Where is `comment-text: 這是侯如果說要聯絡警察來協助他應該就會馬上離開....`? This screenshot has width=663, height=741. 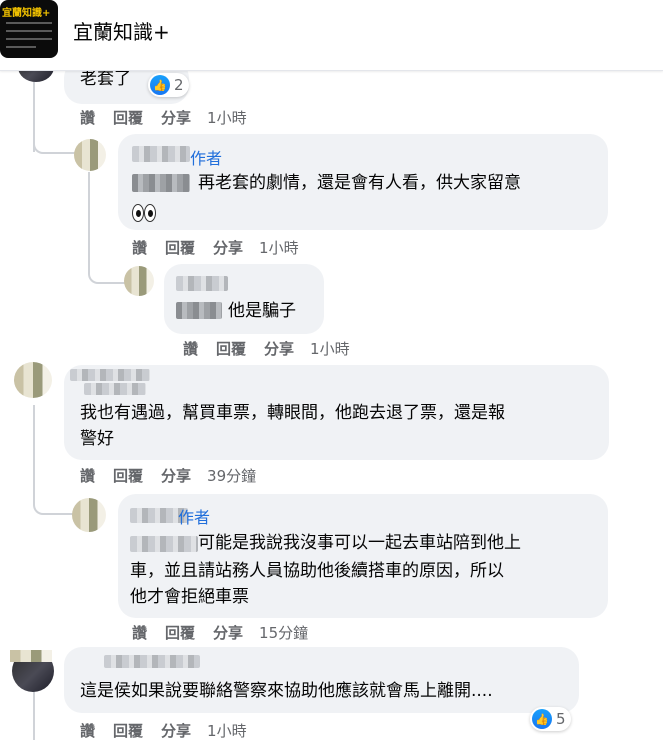
comment-text: 這是侯如果說要聯絡警察來協助他應該就會馬上離開.... is located at coordinates (286, 691).